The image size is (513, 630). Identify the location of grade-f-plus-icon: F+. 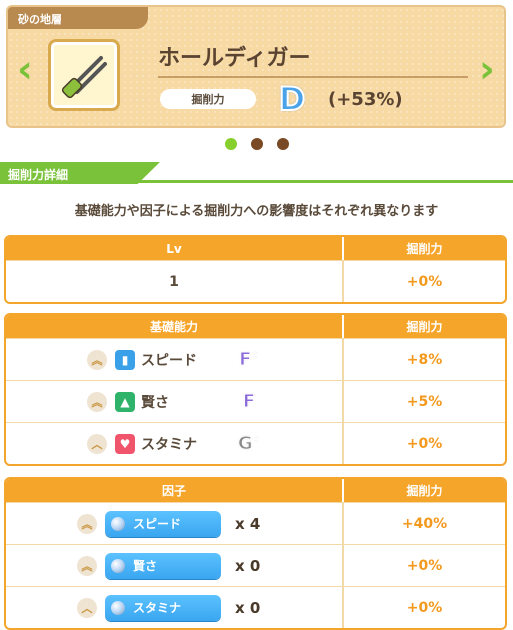
(249, 360).